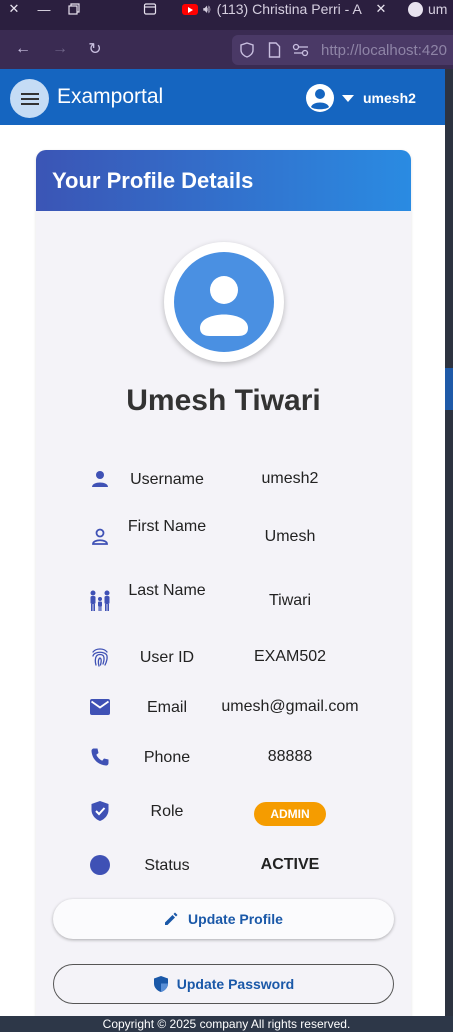 The height and width of the screenshot is (1032, 453). Describe the element at coordinates (167, 526) in the screenshot. I see `field-label: First Name` at that location.